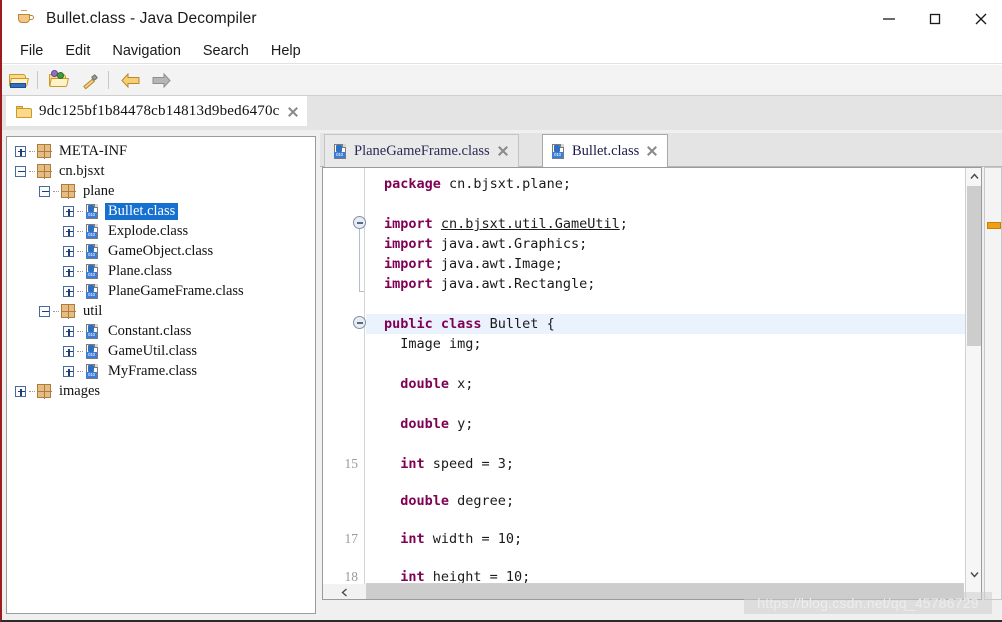 This screenshot has width=1002, height=622. I want to click on scroll-up-button, so click(973, 176).